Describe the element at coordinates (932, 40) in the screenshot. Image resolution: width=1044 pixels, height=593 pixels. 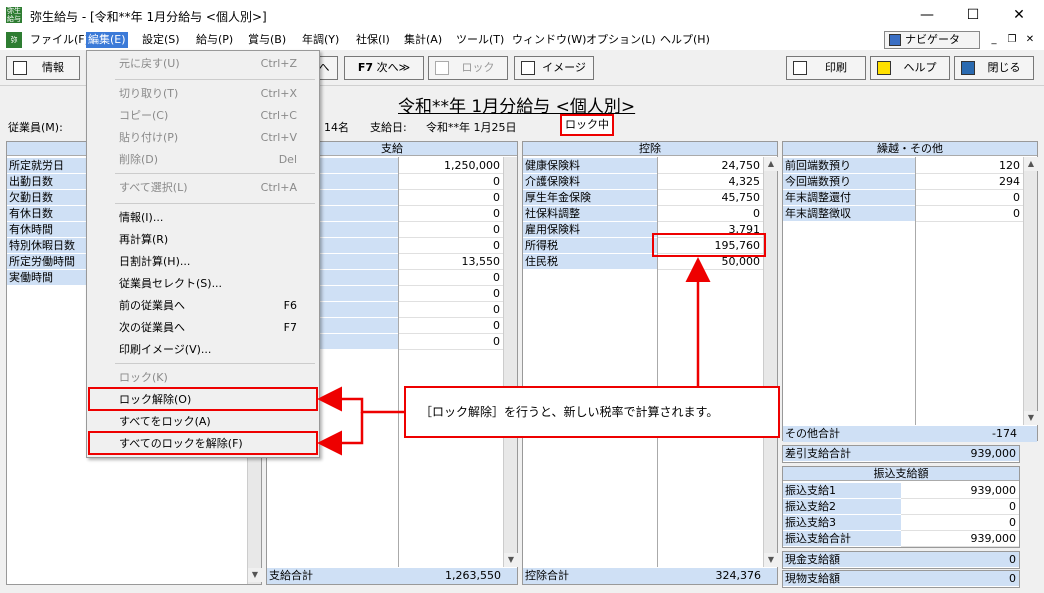
I see `navigator-button: ナビゲータ` at that location.